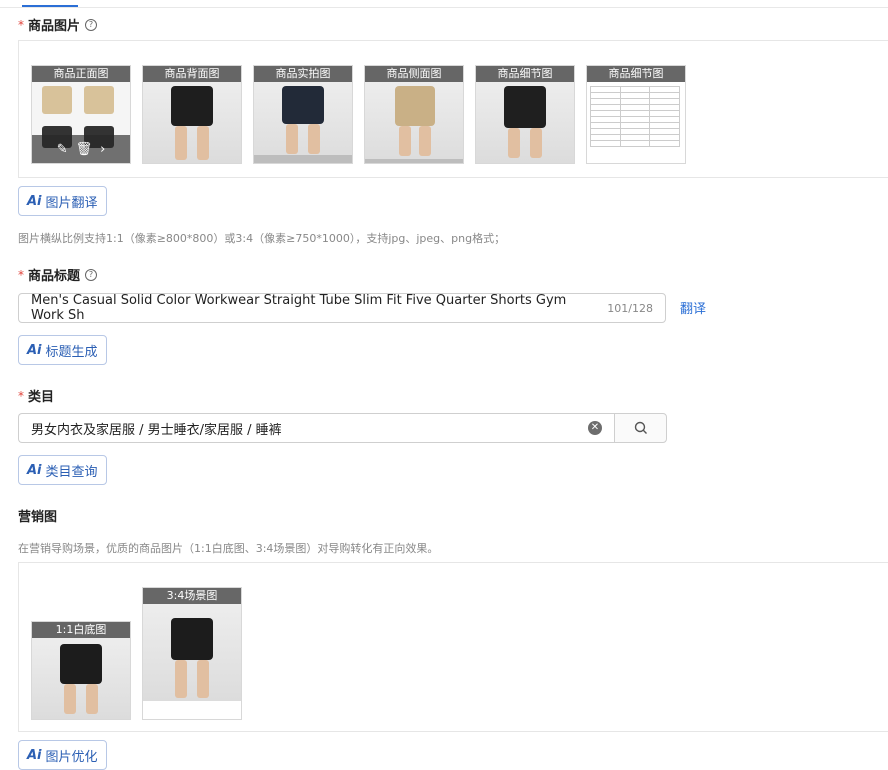  I want to click on image-translate-button: Ai 图片翻译, so click(62, 201).